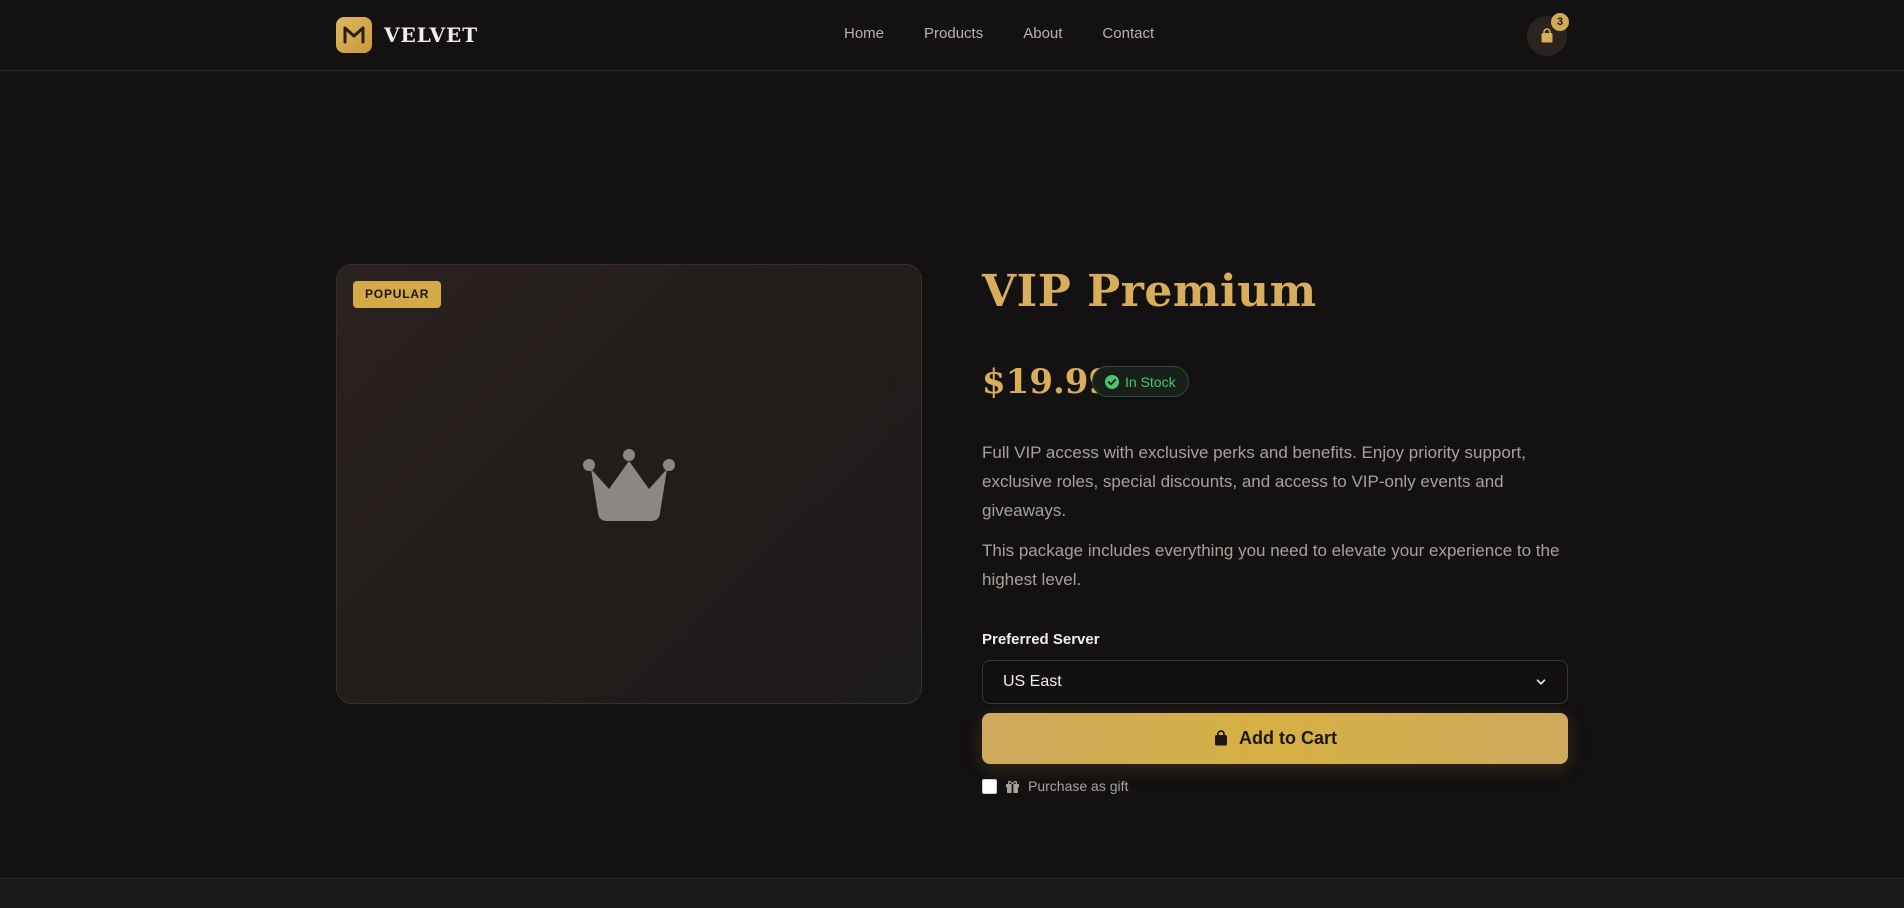  Describe the element at coordinates (1275, 682) in the screenshot. I see `server-select: US East` at that location.